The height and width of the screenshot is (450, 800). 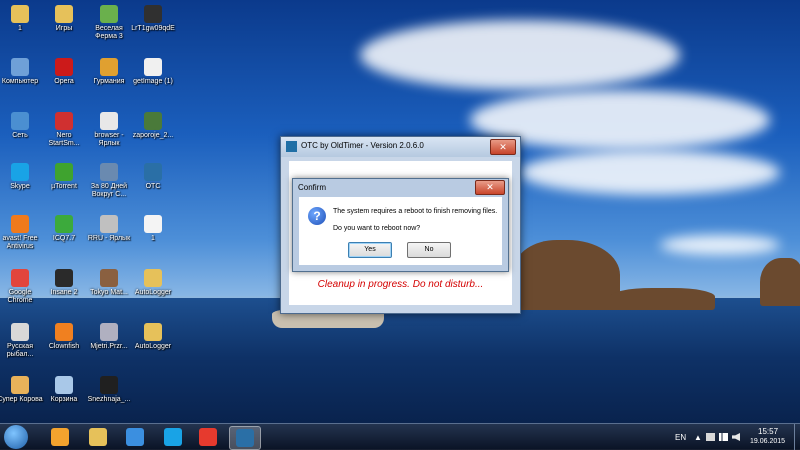 What do you see at coordinates (21, 233) in the screenshot?
I see `desktop-icon: avast! Free Antivirus` at bounding box center [21, 233].